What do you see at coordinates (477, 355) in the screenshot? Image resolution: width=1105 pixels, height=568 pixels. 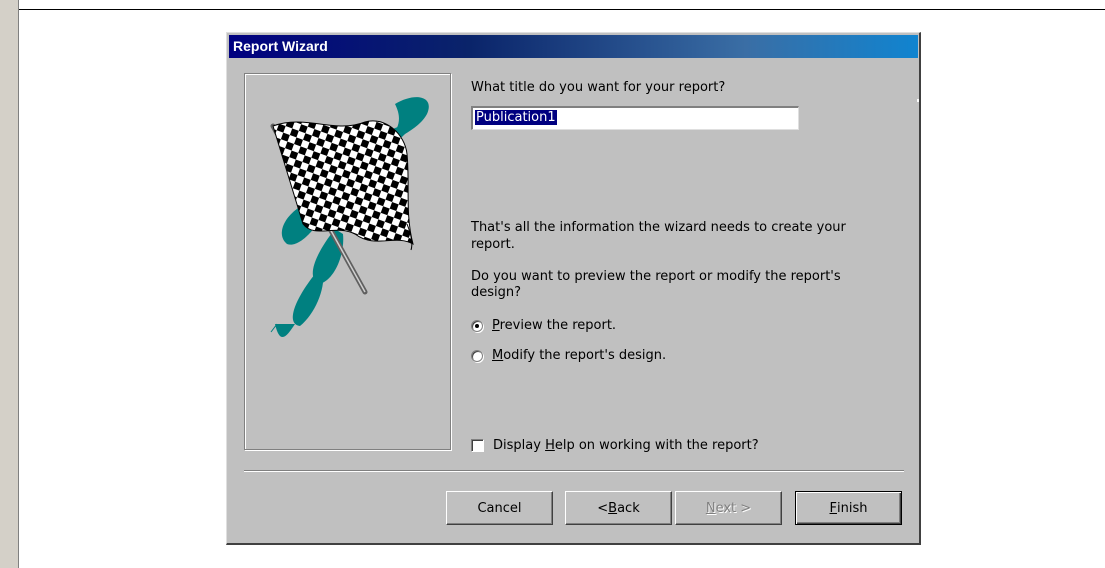 I see `modify-design-radio` at bounding box center [477, 355].